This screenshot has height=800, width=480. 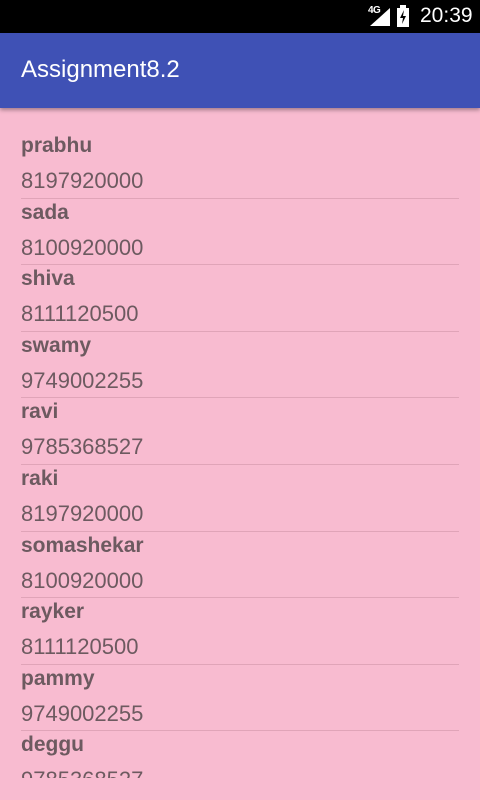 What do you see at coordinates (240, 498) in the screenshot?
I see `list-item: raki 8197920000` at bounding box center [240, 498].